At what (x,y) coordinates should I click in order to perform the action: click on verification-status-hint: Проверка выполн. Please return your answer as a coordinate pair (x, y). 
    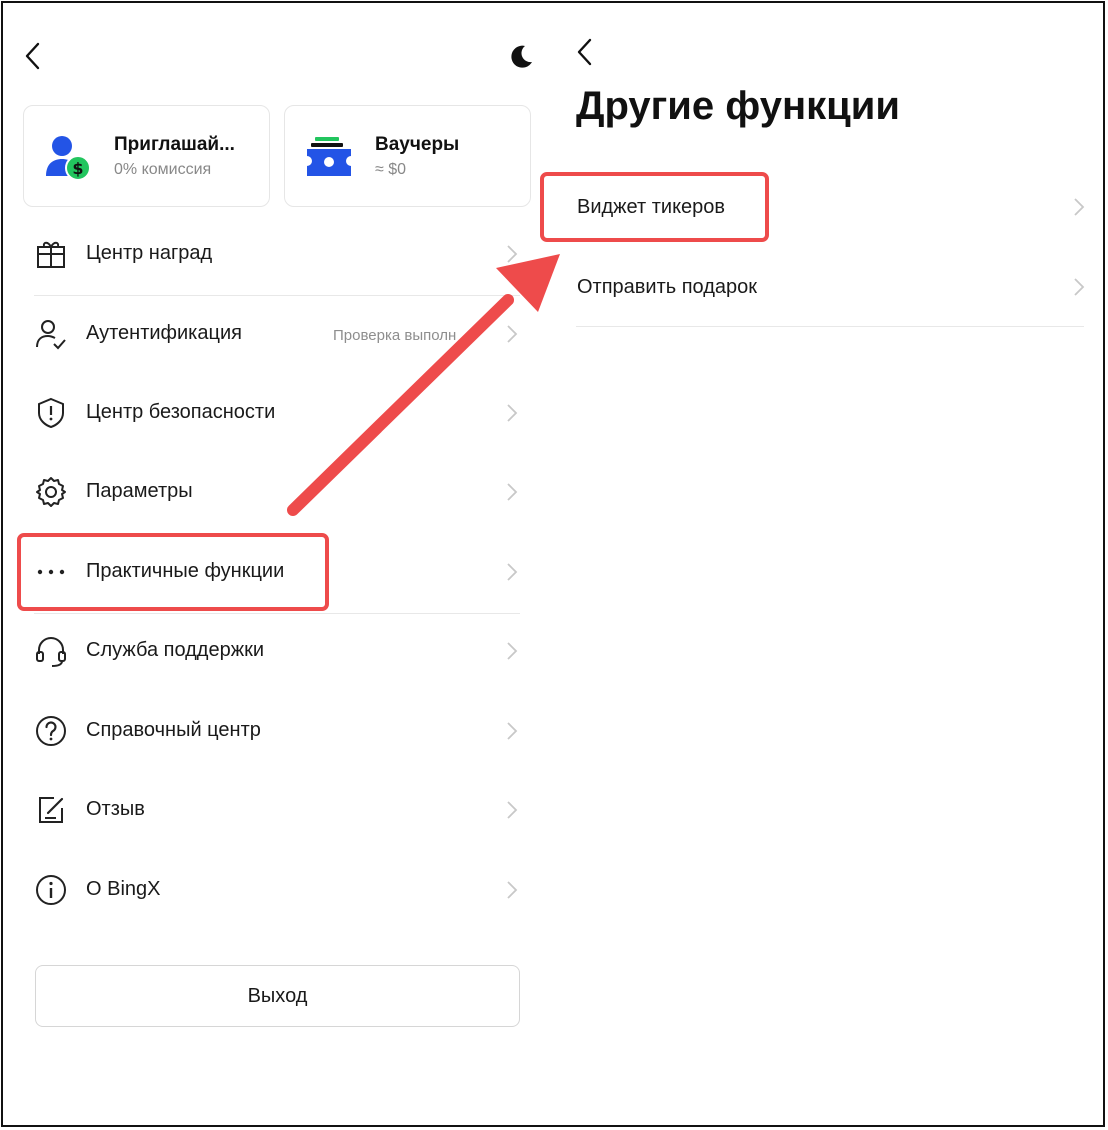
    Looking at the image, I should click on (395, 335).